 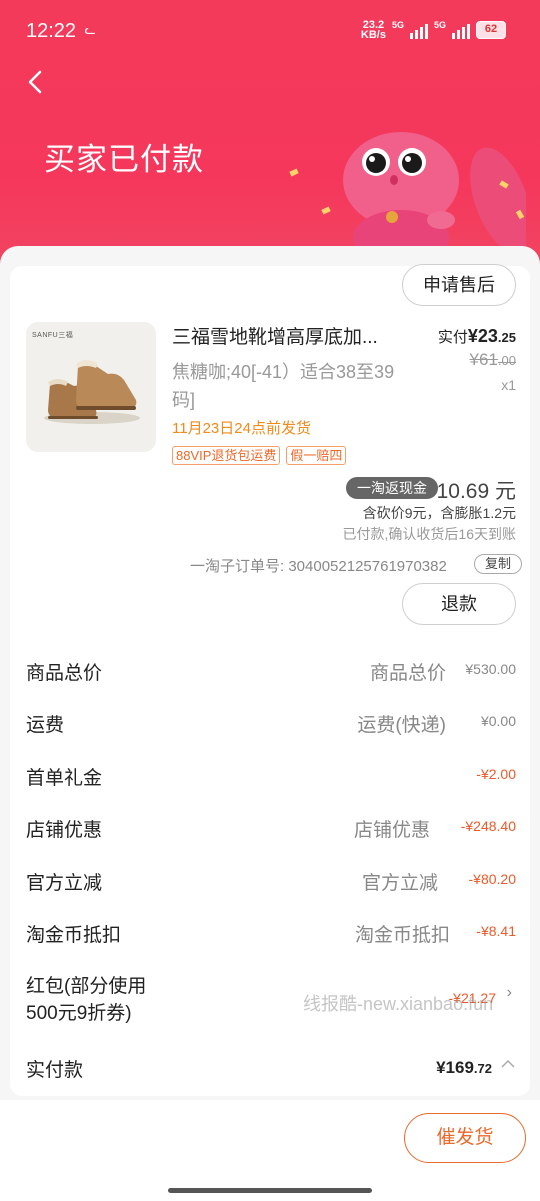 What do you see at coordinates (434, 191) in the screenshot?
I see `mascot-illustration` at bounding box center [434, 191].